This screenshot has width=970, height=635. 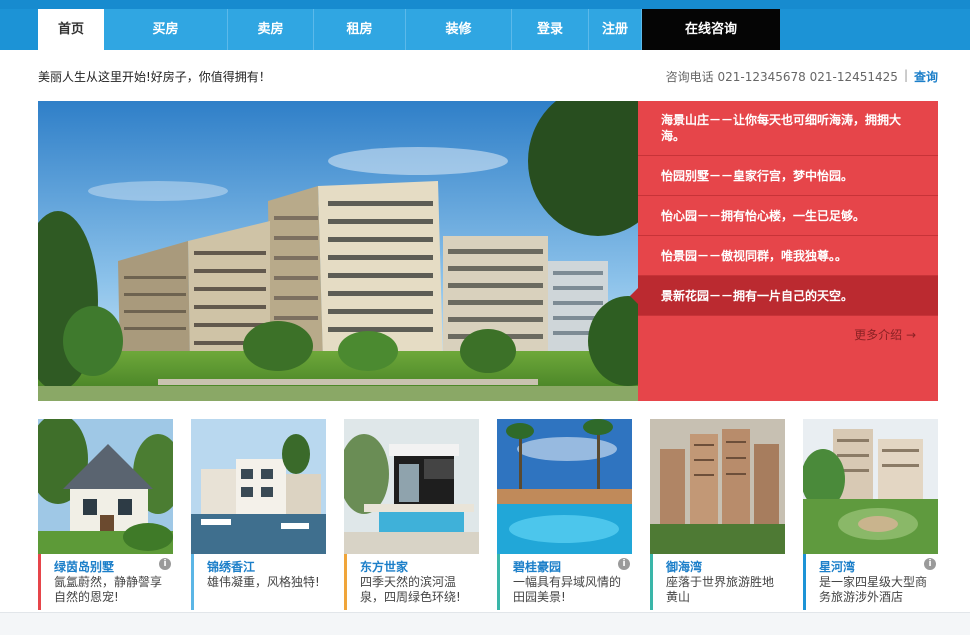 What do you see at coordinates (567, 589) in the screenshot?
I see `property-desc: 一幅具有异域风情的田园美景!` at bounding box center [567, 589].